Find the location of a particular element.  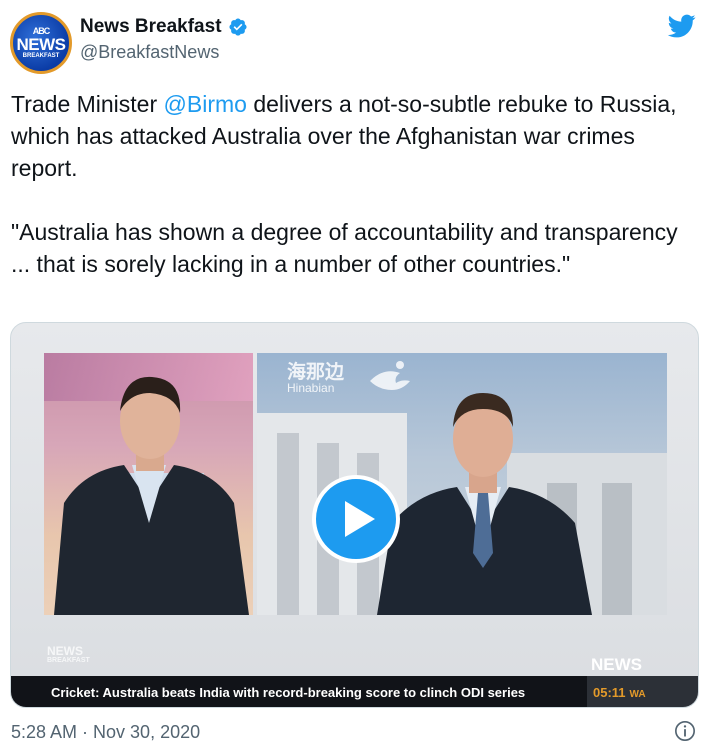

info-icon is located at coordinates (685, 731).